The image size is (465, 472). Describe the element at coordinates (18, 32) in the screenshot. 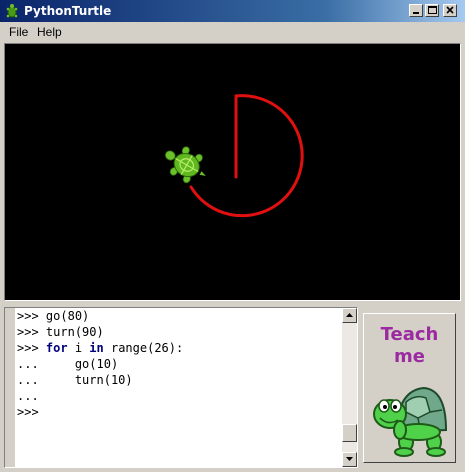

I see `menu-file: File` at that location.